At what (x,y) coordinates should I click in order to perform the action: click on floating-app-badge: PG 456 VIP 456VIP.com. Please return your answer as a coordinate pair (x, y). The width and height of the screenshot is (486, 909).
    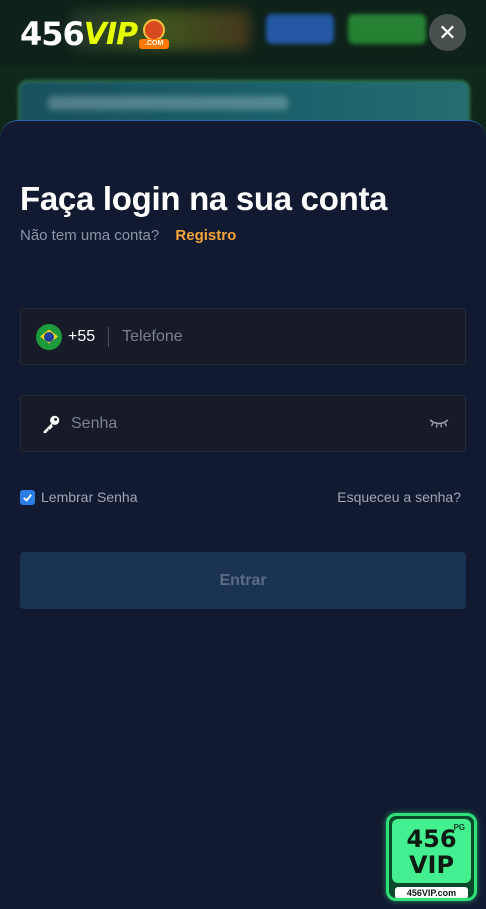
    Looking at the image, I should click on (431, 857).